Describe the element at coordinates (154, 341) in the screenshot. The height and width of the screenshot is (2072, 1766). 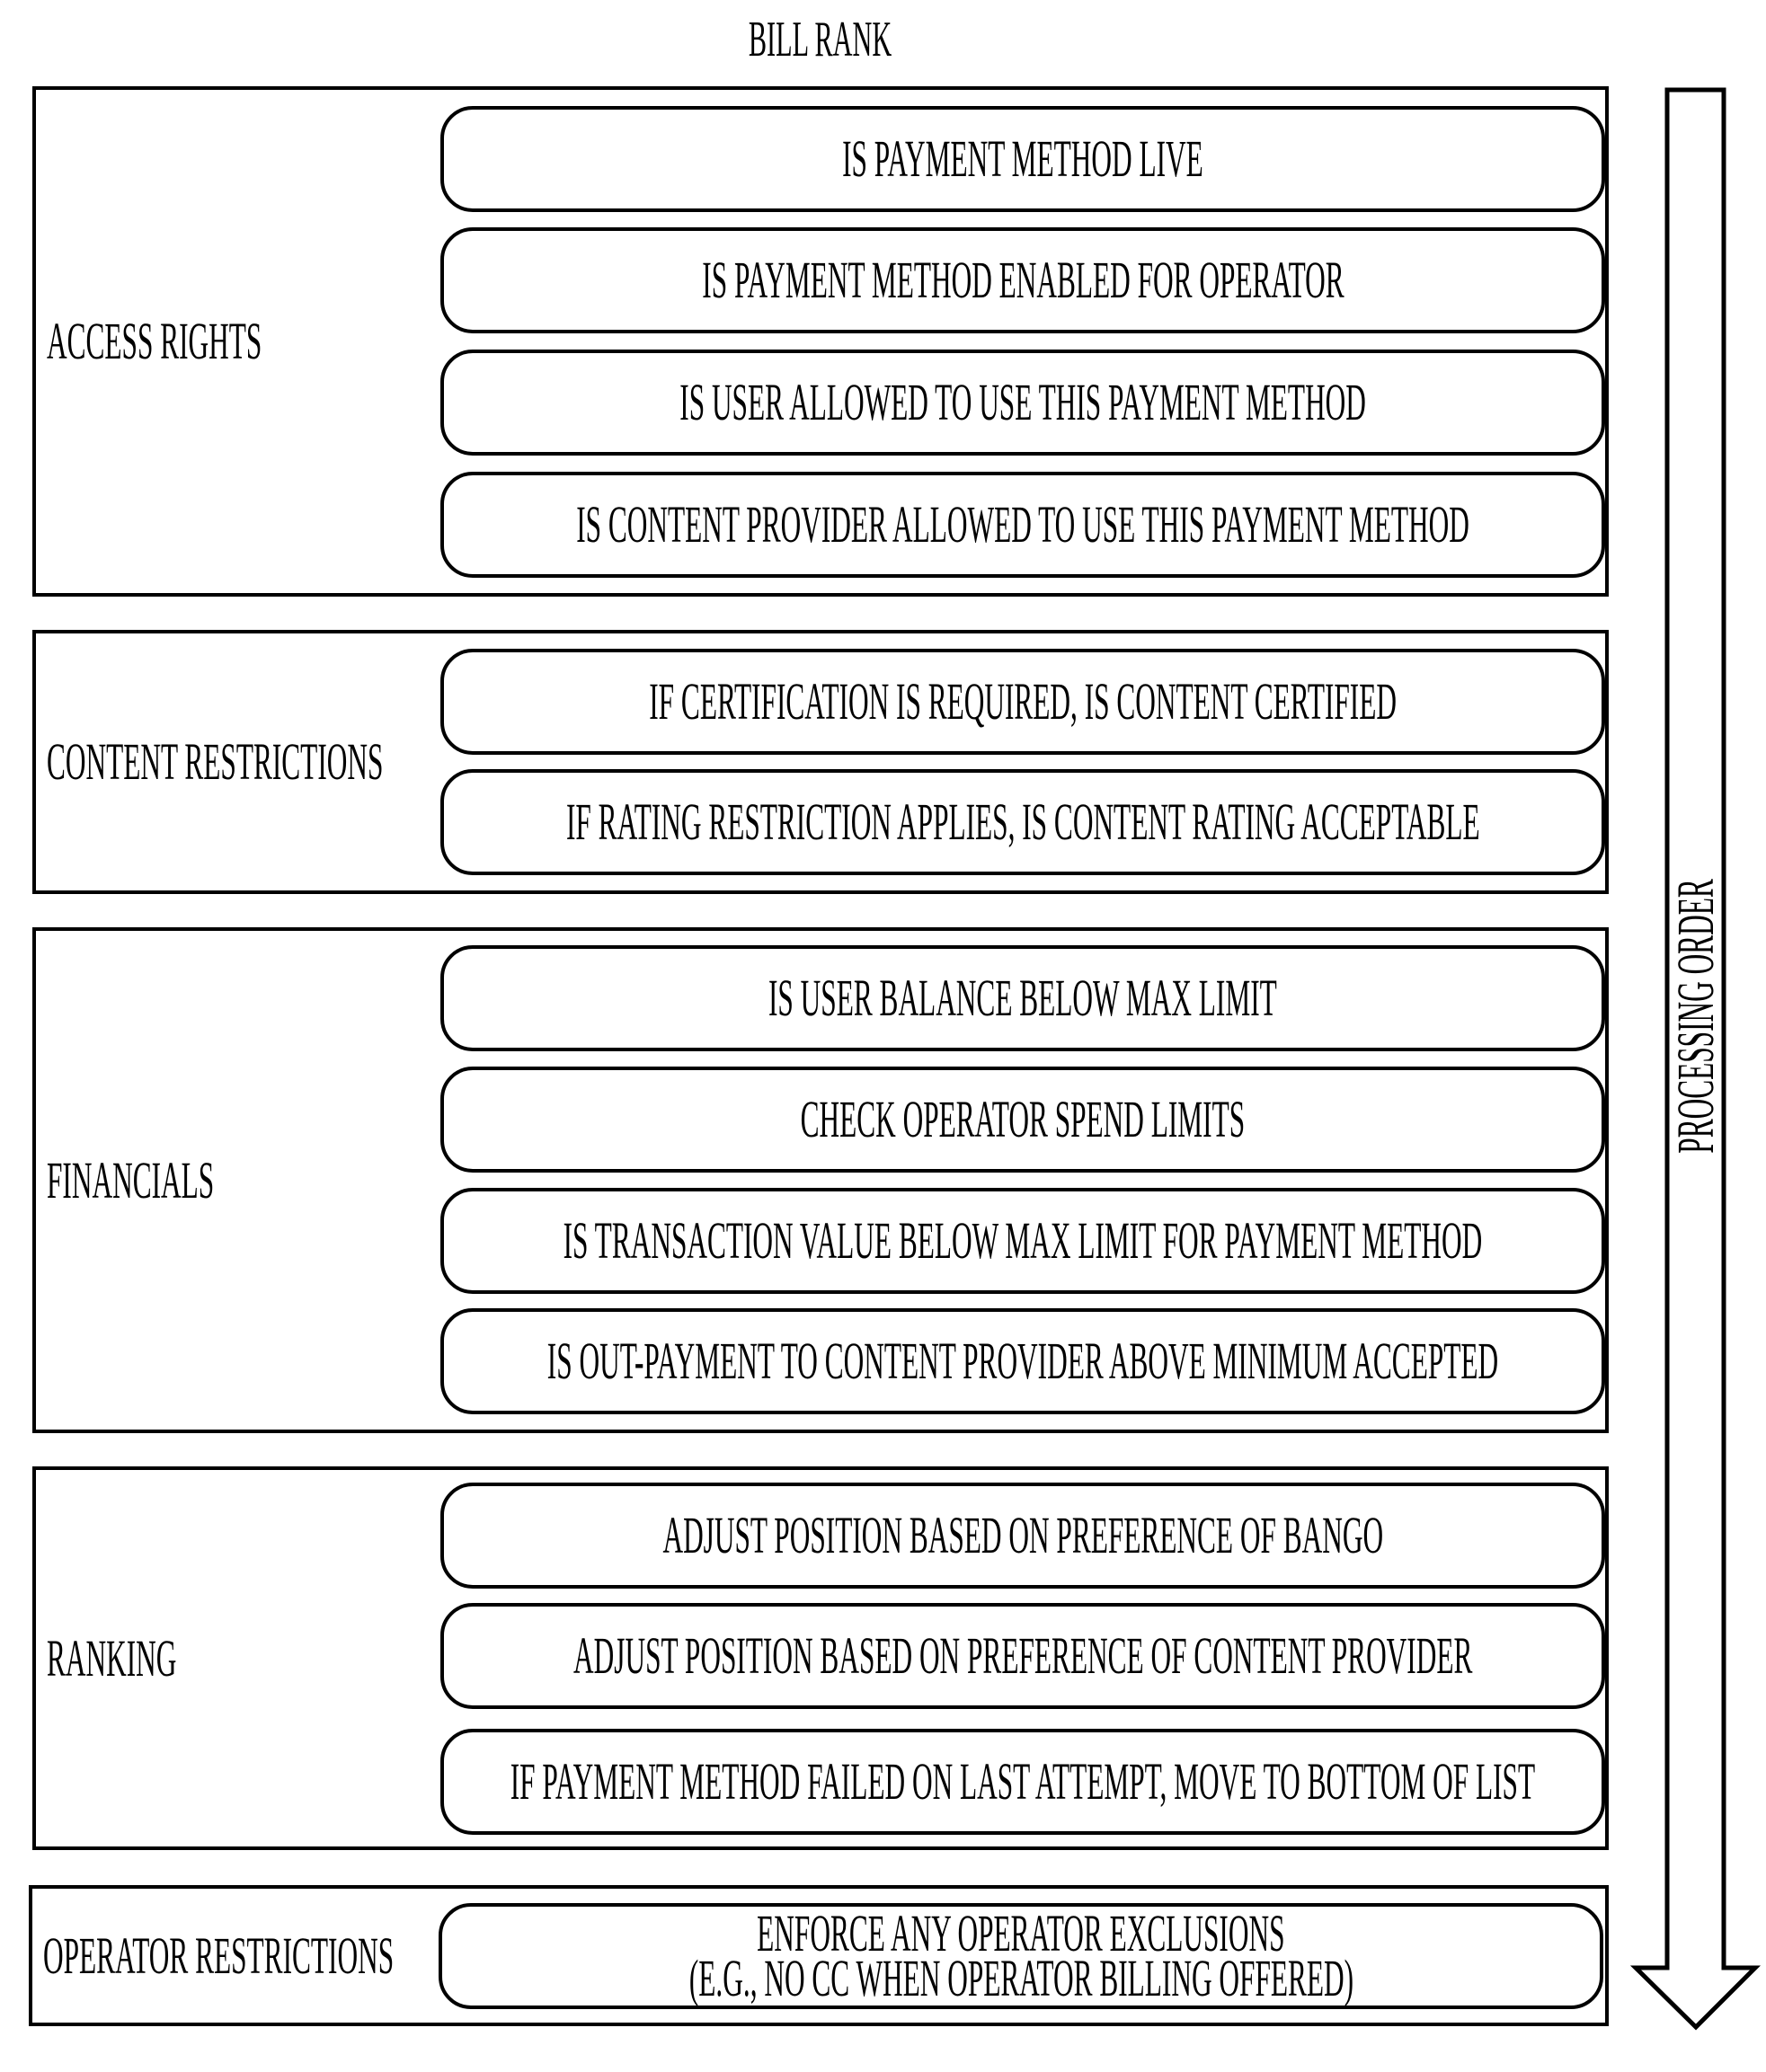
I see `group-label: ACCESS RIGHTS` at that location.